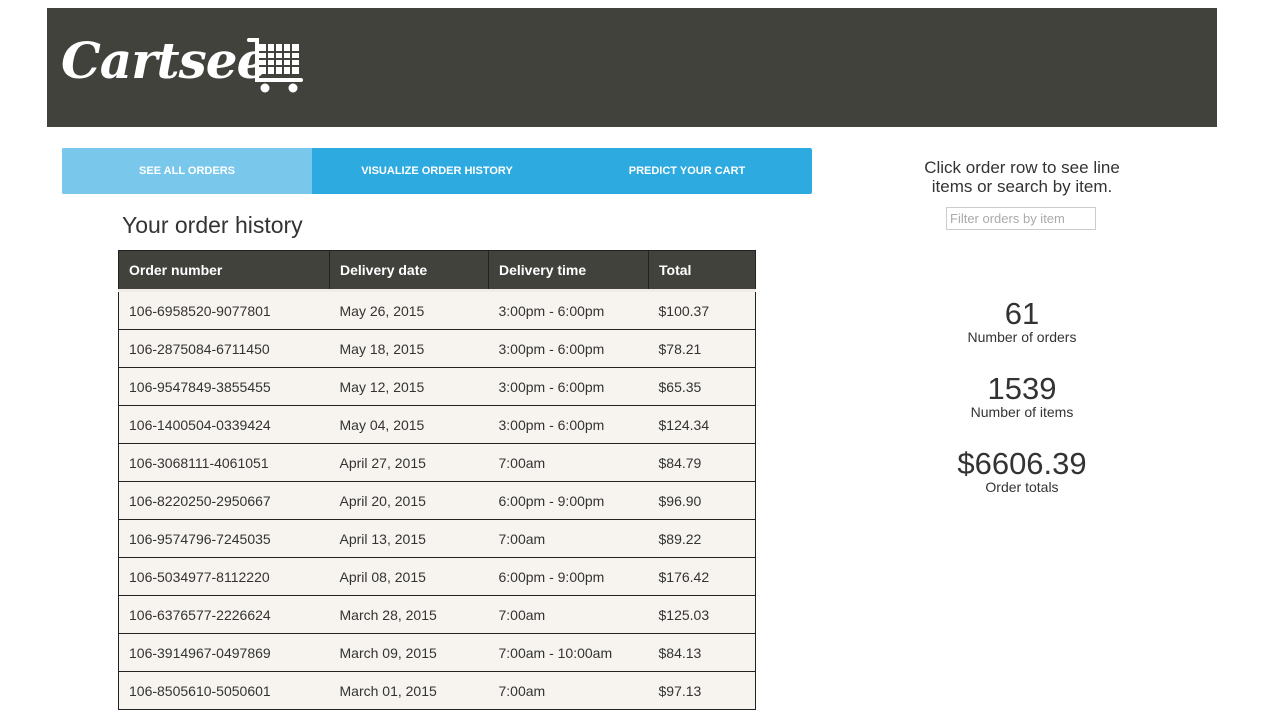  What do you see at coordinates (409, 538) in the screenshot?
I see `delivery-date-cell: April 13, 2015` at bounding box center [409, 538].